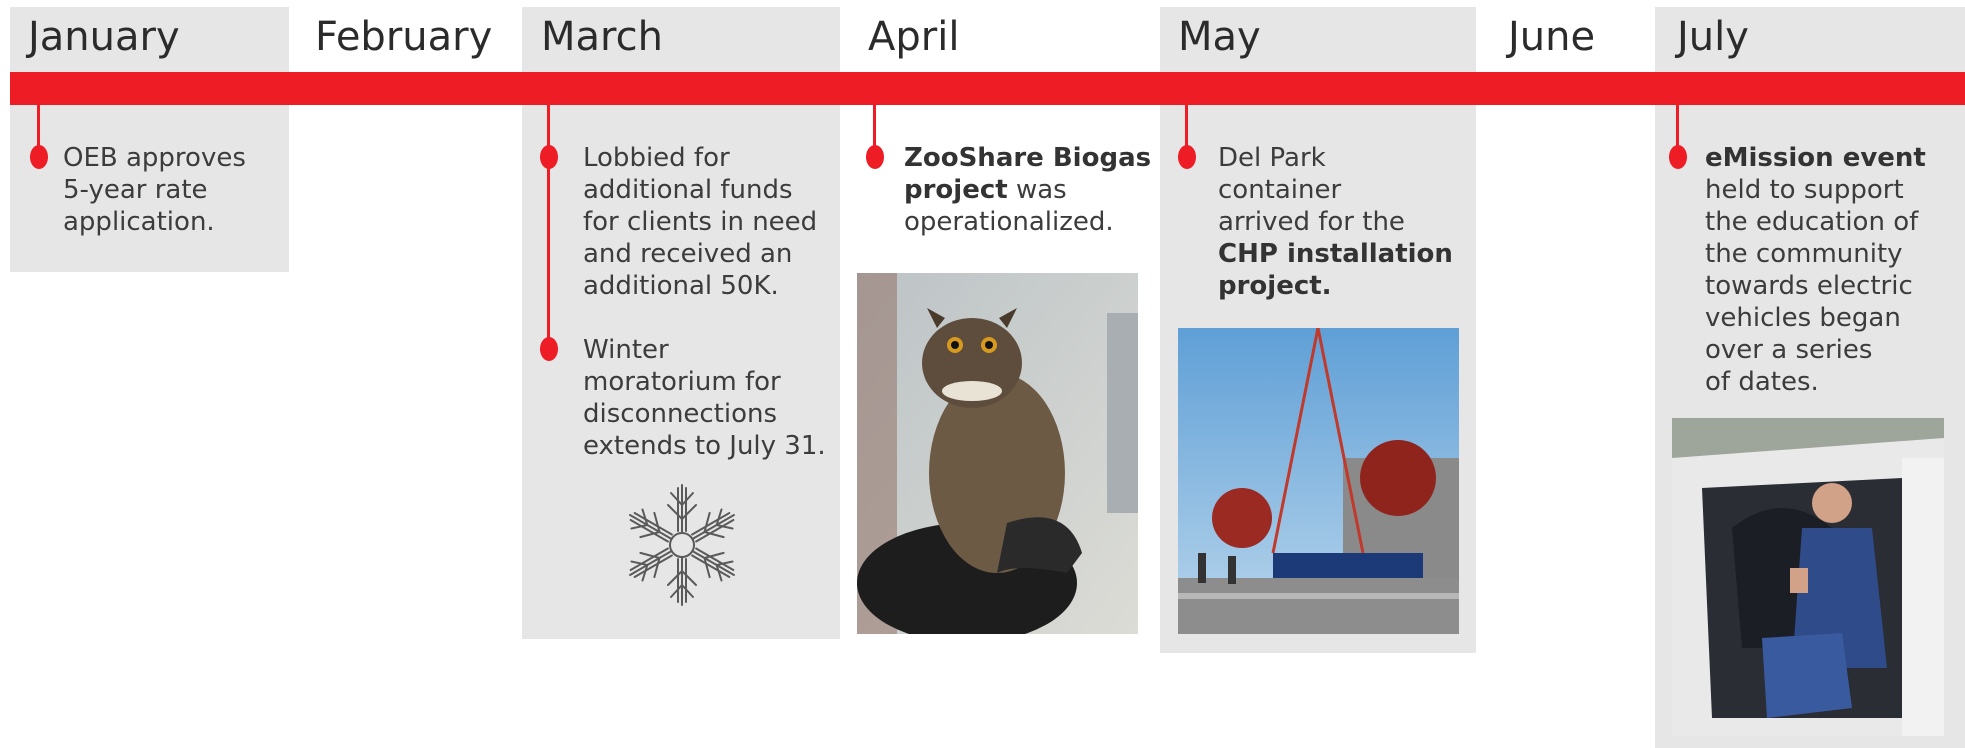  What do you see at coordinates (1318, 481) in the screenshot?
I see `container-crane-photo` at bounding box center [1318, 481].